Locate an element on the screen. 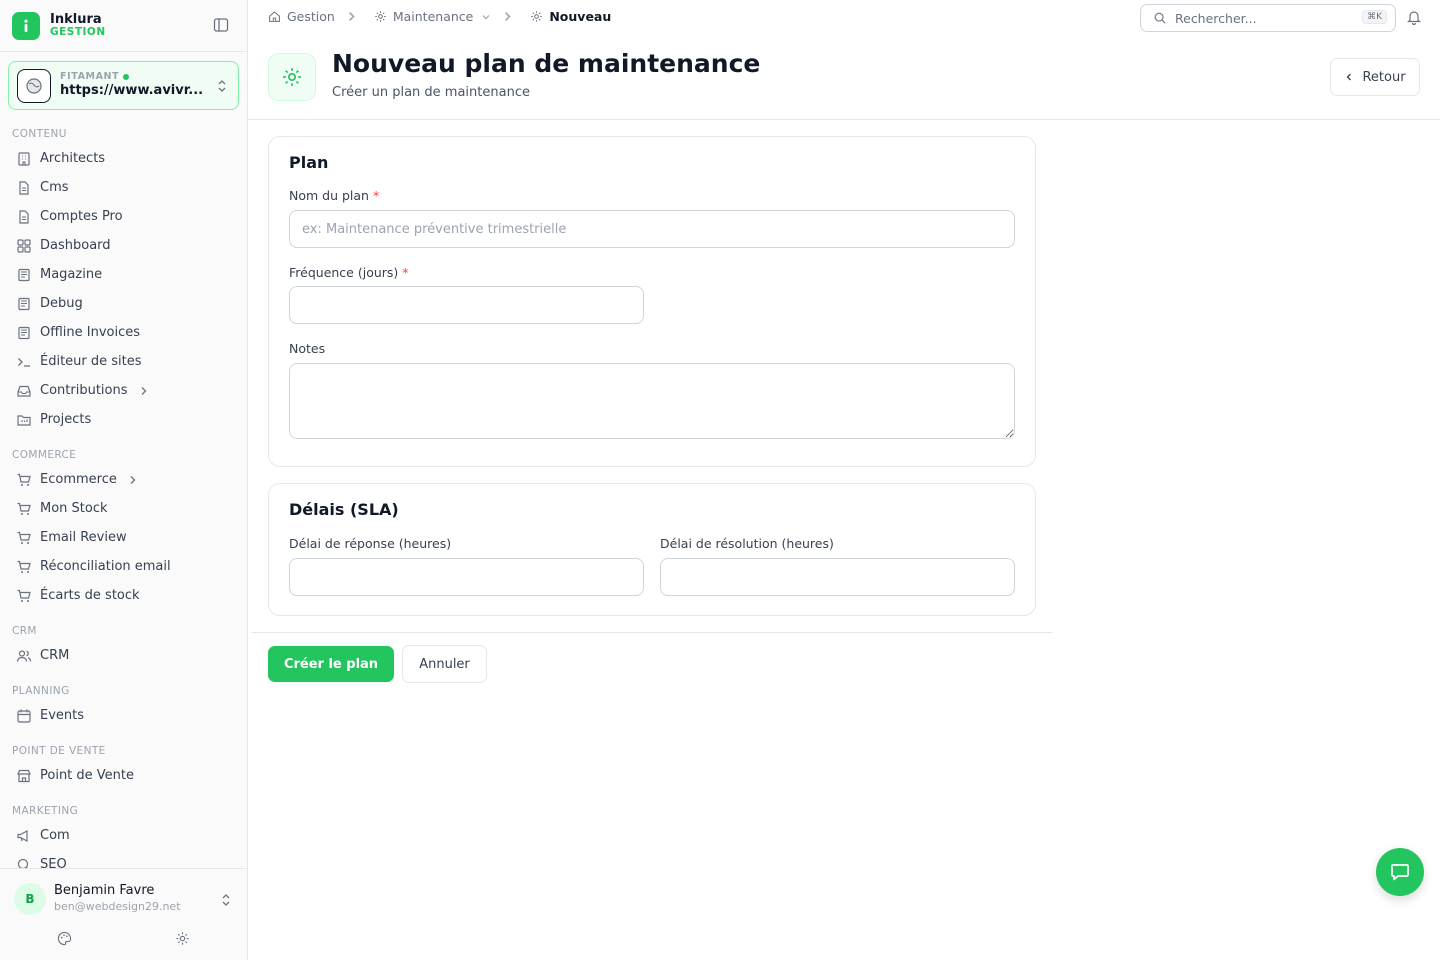 This screenshot has height=960, width=1440. section-title-marketing: MARKETING is located at coordinates (45, 811).